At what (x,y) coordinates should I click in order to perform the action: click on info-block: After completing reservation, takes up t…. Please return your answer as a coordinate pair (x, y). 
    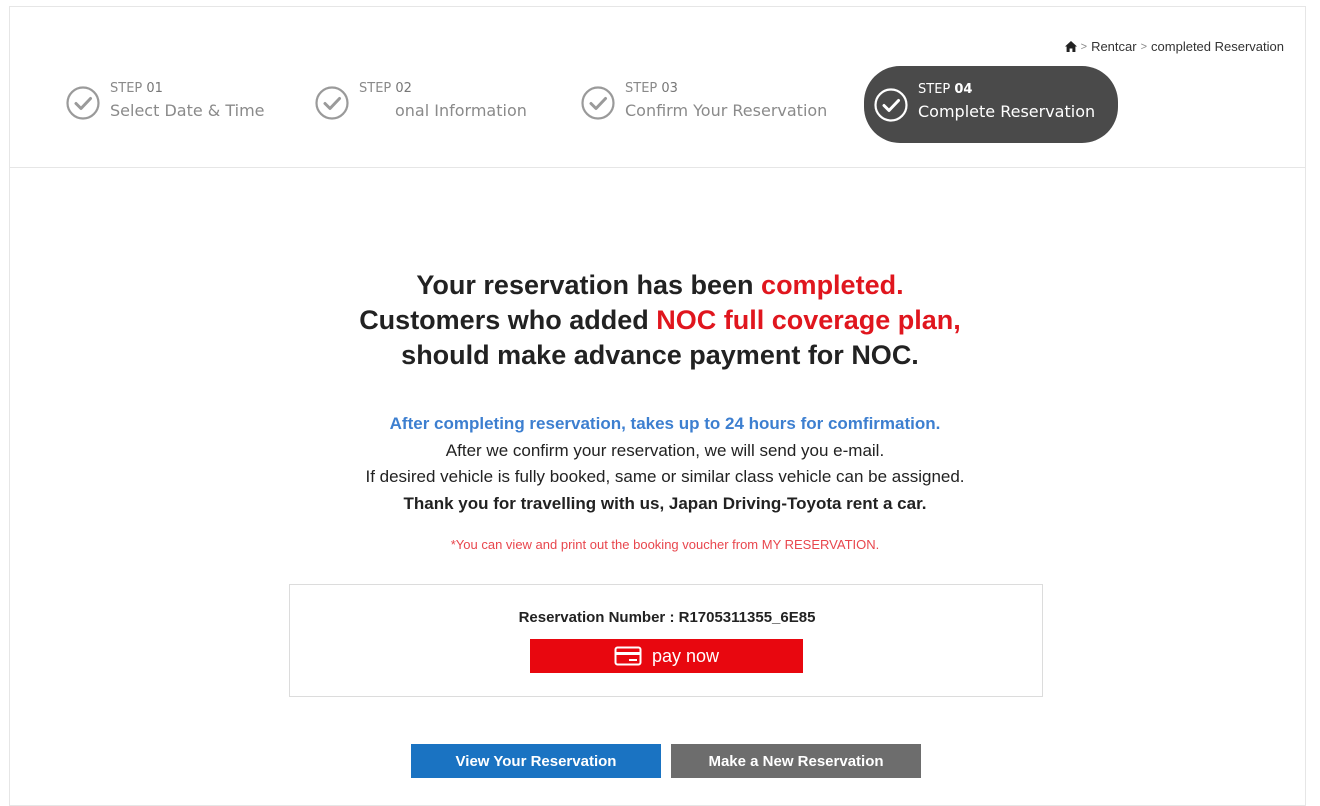
    Looking at the image, I should click on (660, 464).